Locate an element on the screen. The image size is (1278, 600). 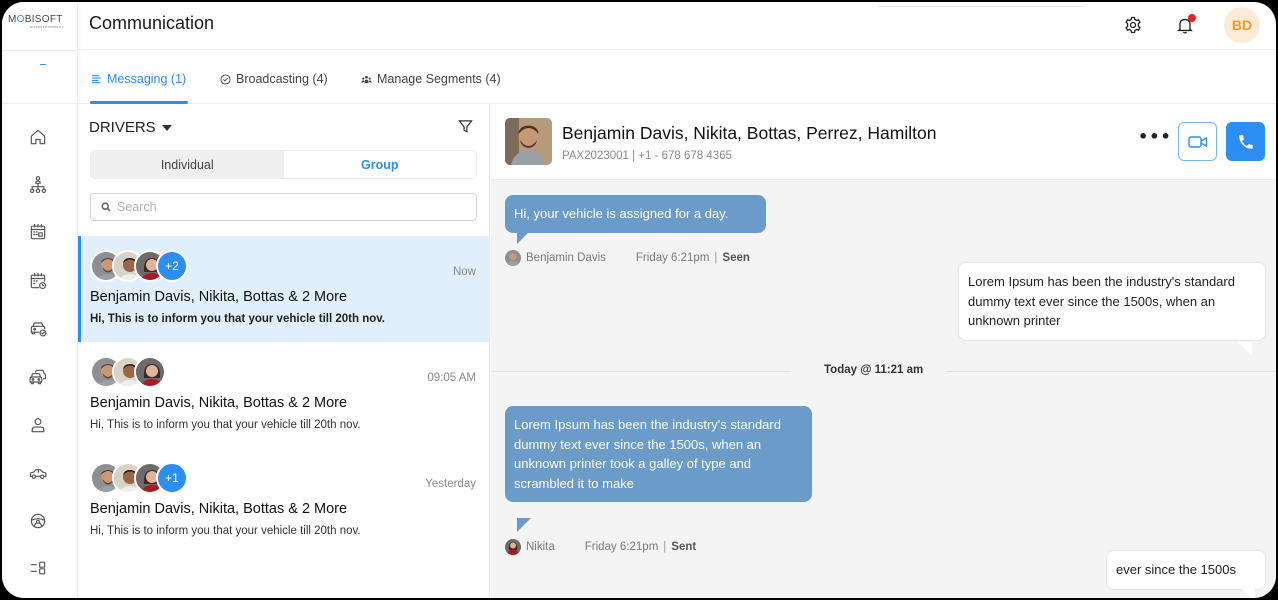
message-bubble-outgoing: ever since the 1500s is located at coordinates (1186, 570).